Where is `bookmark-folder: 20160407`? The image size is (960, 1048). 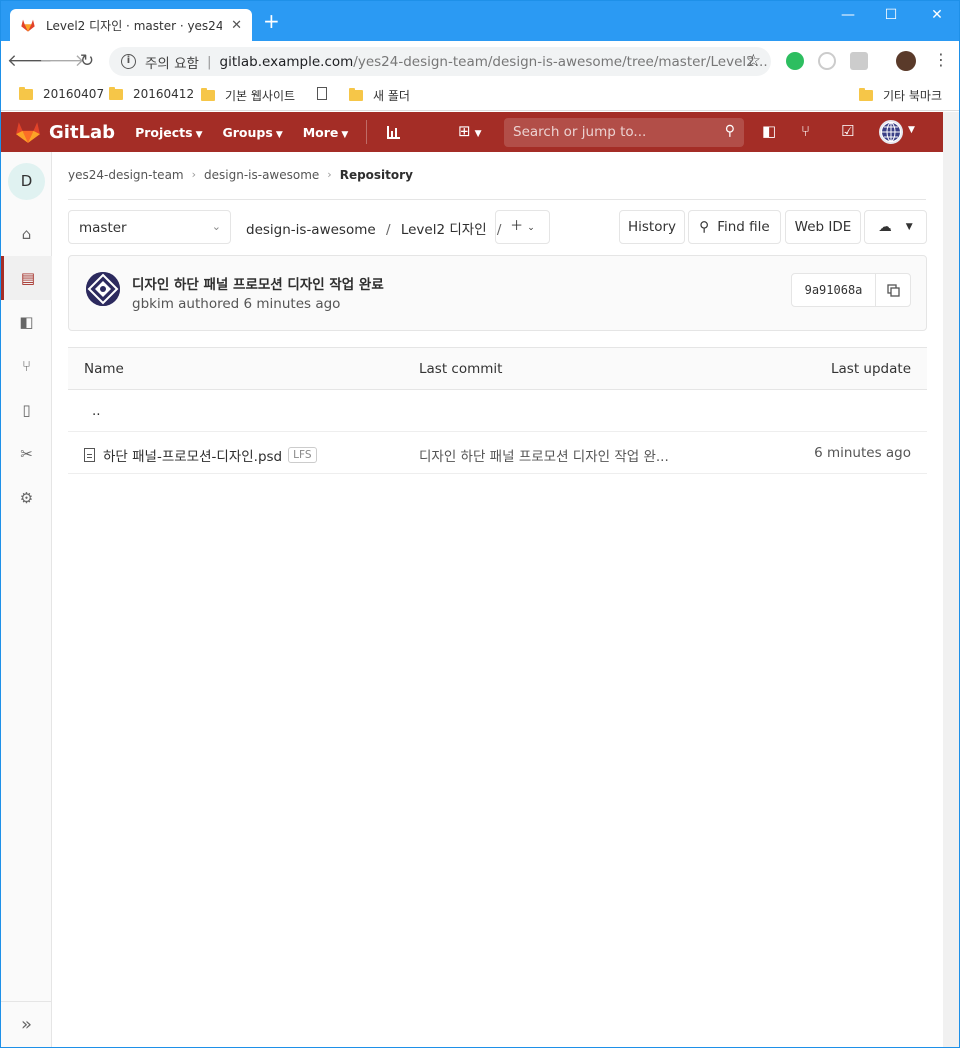 bookmark-folder: 20160407 is located at coordinates (61, 93).